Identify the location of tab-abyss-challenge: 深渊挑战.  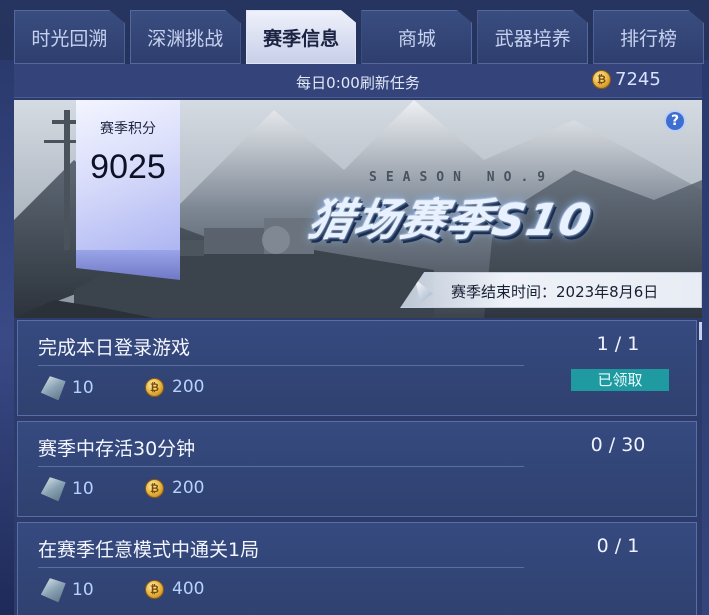
(185, 37).